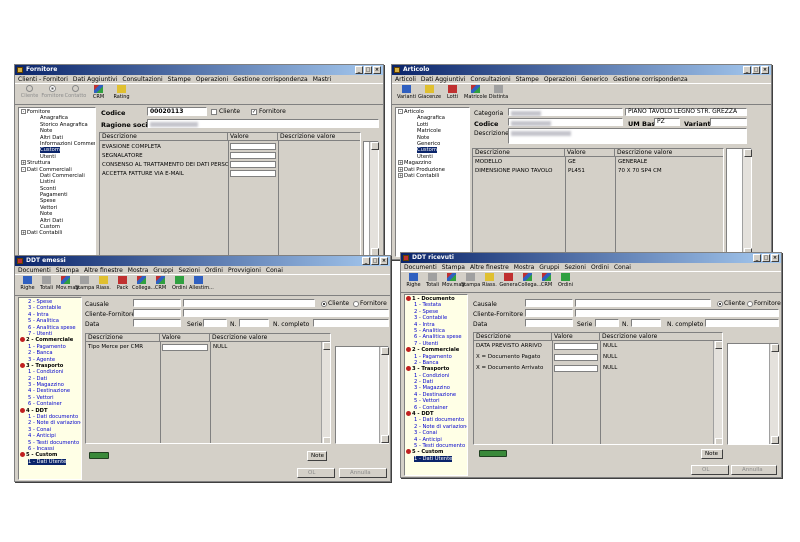 The height and width of the screenshot is (542, 800). I want to click on menu-item: Clienti - Fornitori, so click(43, 79).